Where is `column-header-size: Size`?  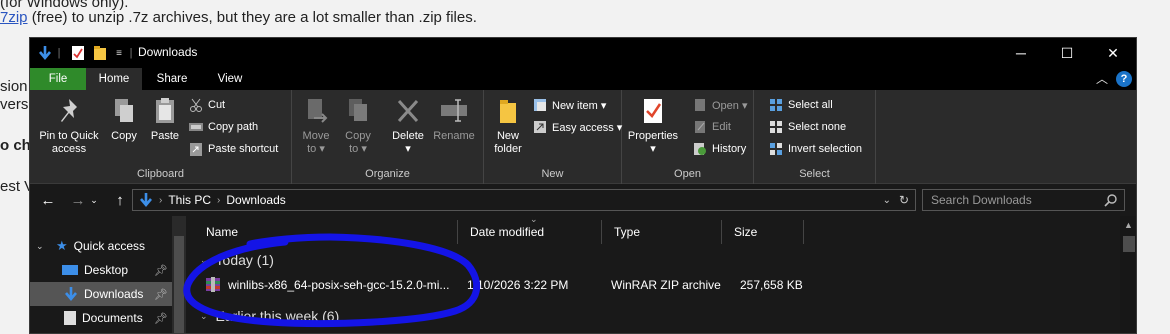 column-header-size: Size is located at coordinates (763, 232).